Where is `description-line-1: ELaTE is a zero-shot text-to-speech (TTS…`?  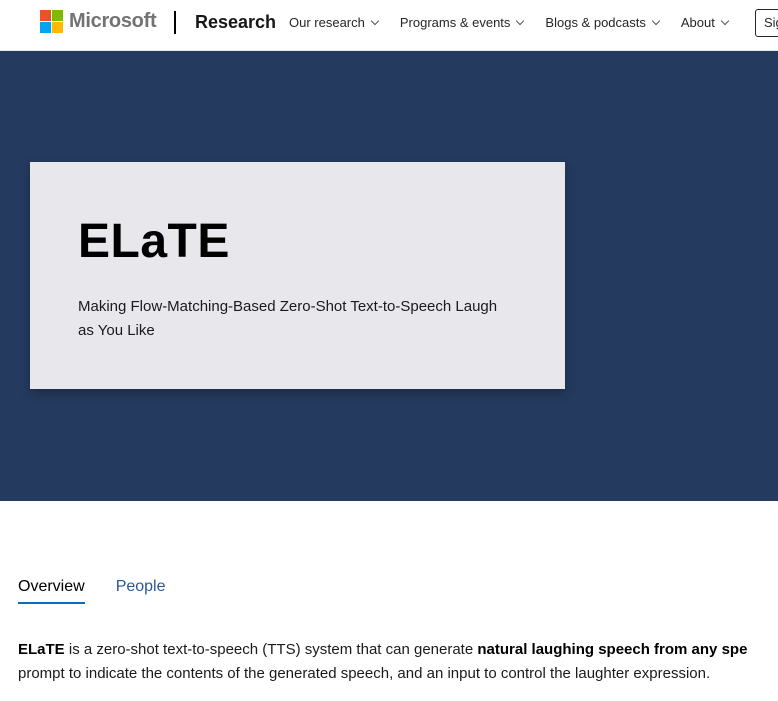 description-line-1: ELaTE is a zero-shot text-to-speech (TTS… is located at coordinates (398, 650).